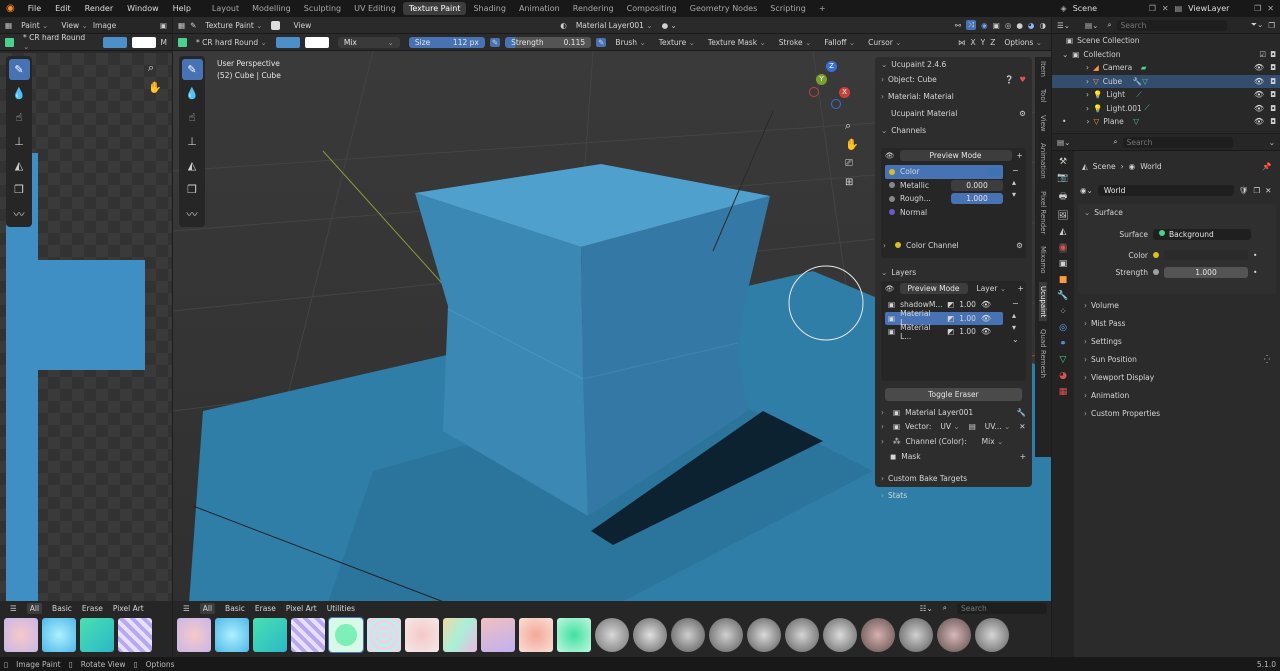  I want to click on heart-icon: ♥, so click(1022, 79).